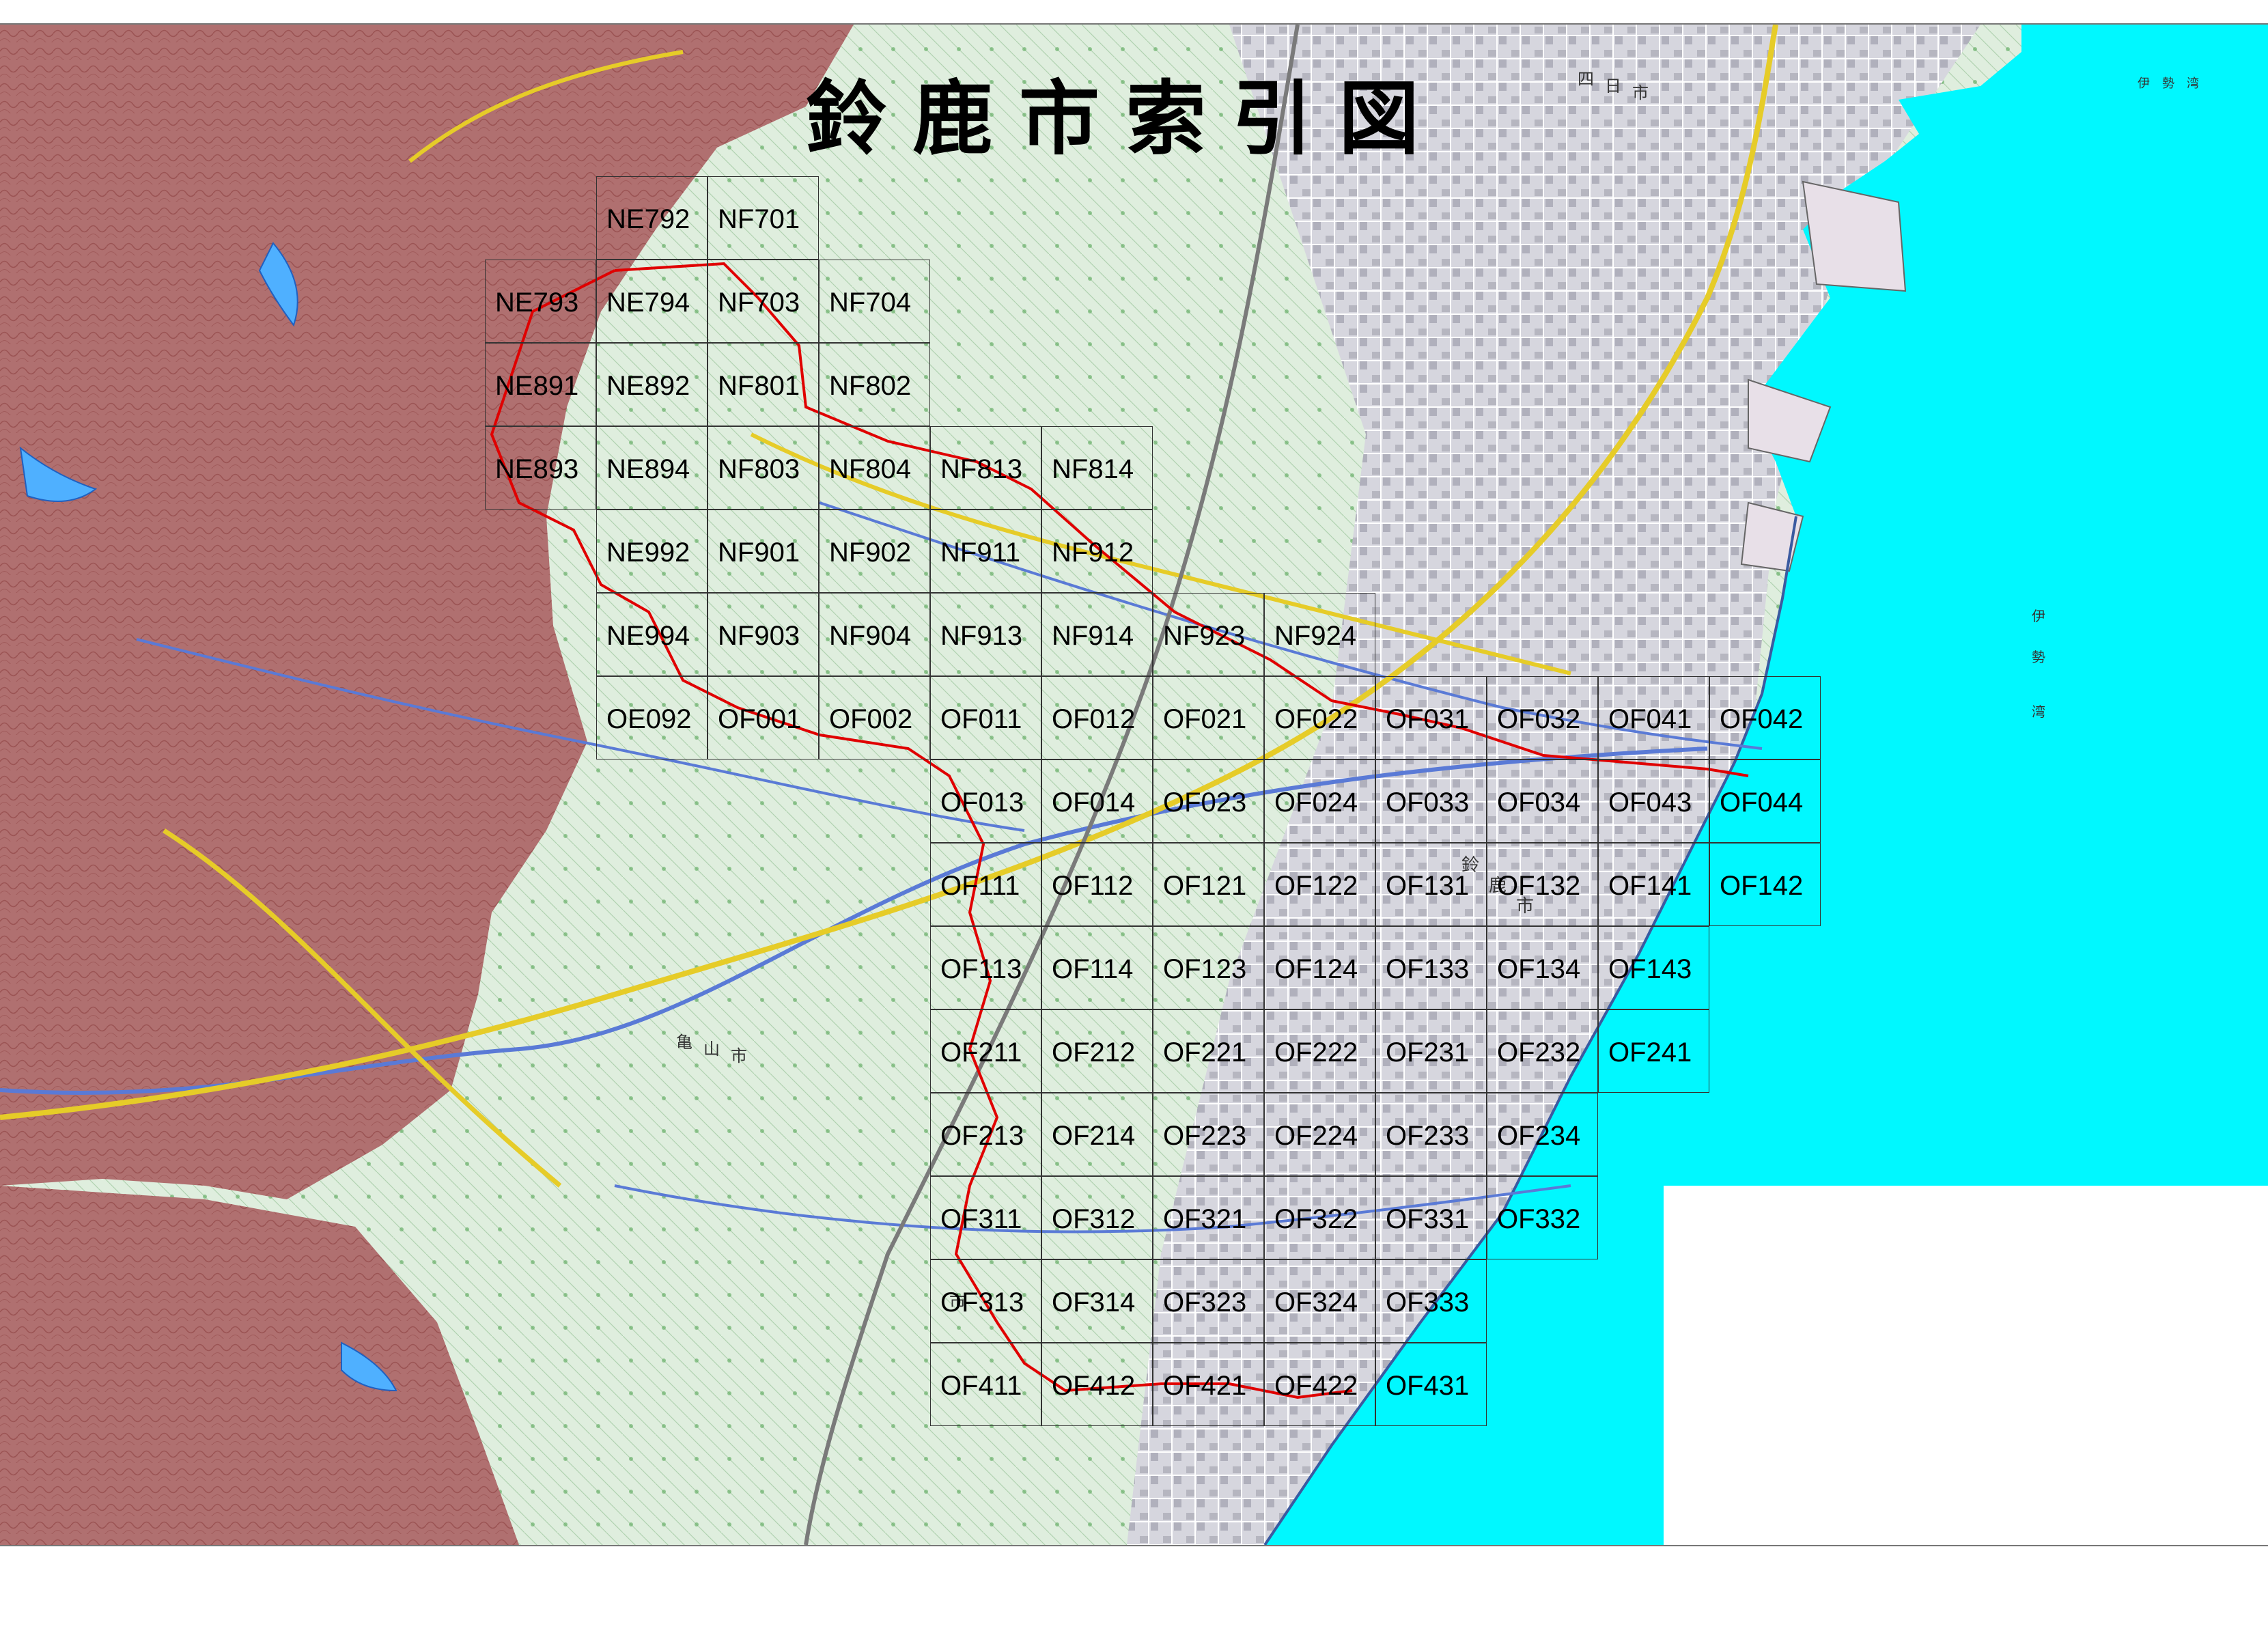  I want to click on sheet-cell: NE891, so click(540, 385).